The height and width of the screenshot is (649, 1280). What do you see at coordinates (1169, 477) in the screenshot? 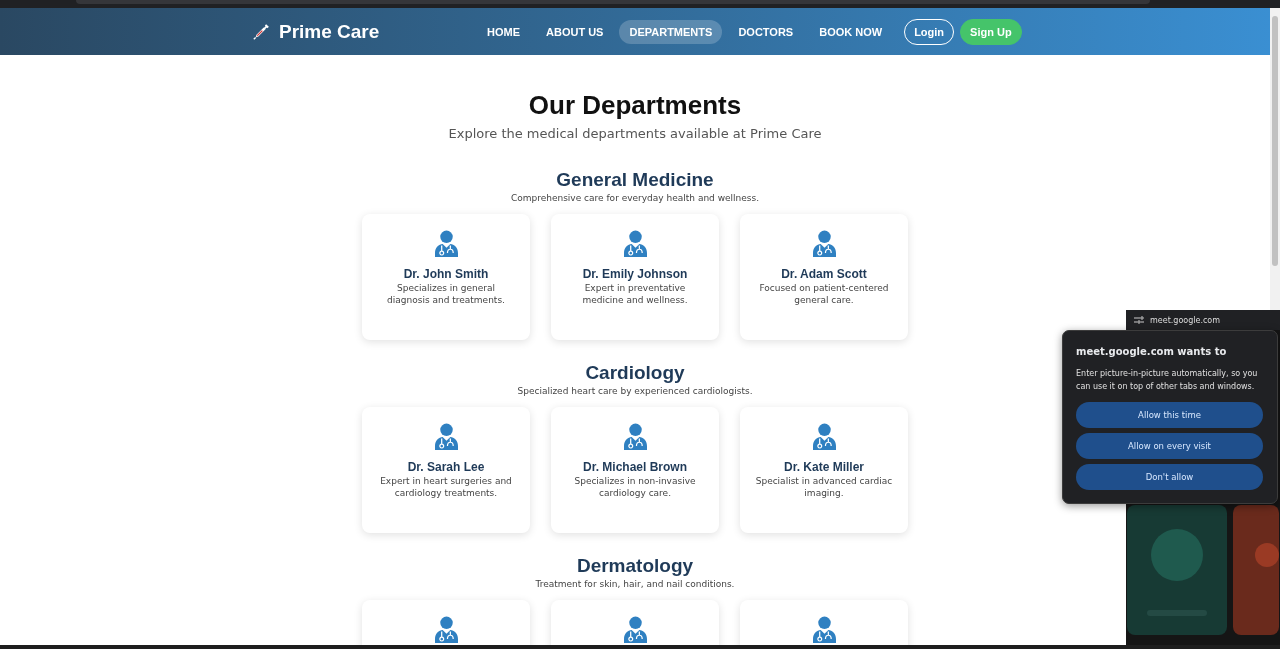
I see `permission-button: Don't allow` at bounding box center [1169, 477].